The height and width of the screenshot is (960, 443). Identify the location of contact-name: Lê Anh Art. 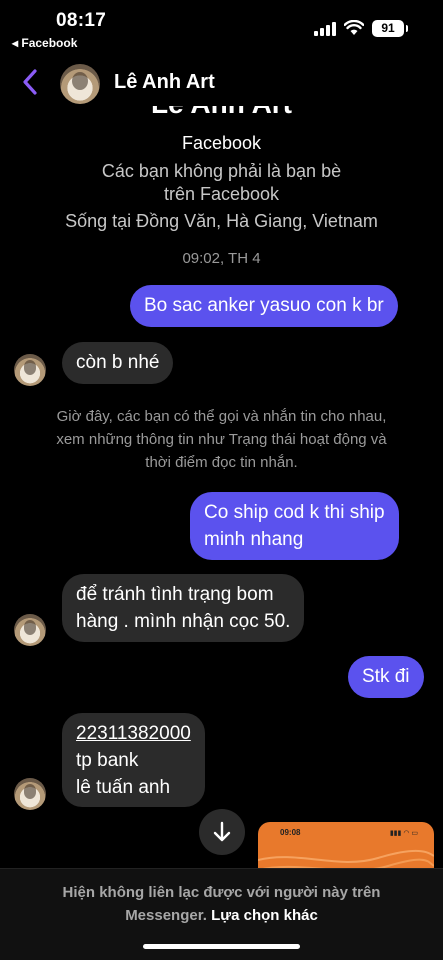
(164, 82).